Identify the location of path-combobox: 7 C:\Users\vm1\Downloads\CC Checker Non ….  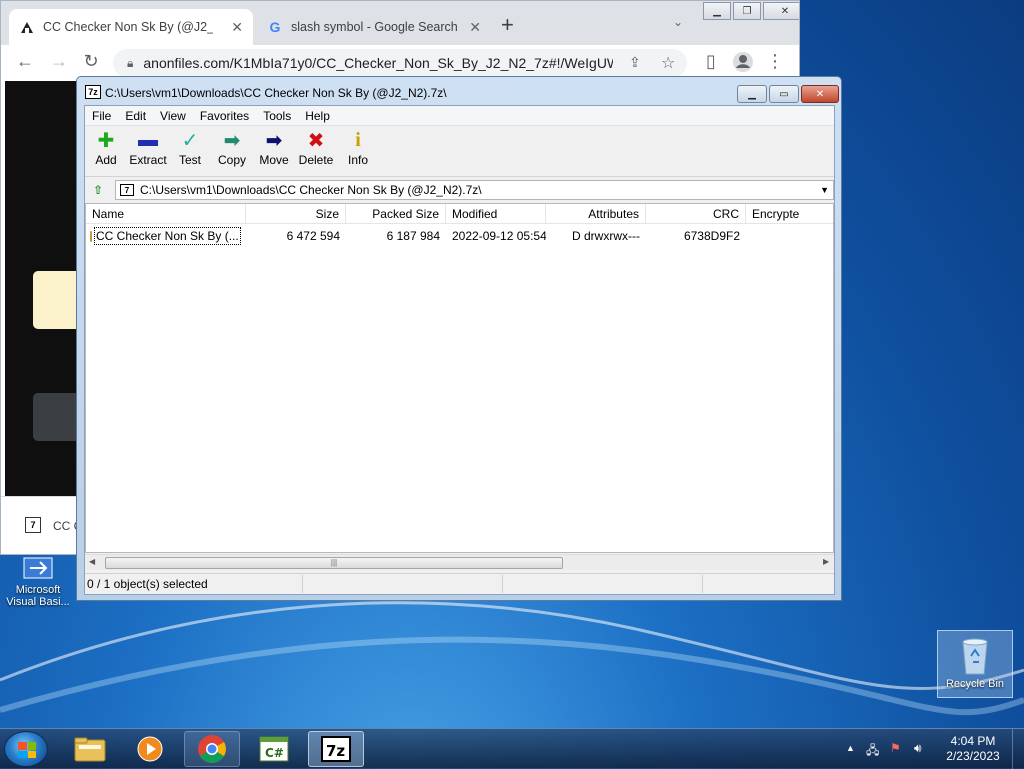
(474, 190).